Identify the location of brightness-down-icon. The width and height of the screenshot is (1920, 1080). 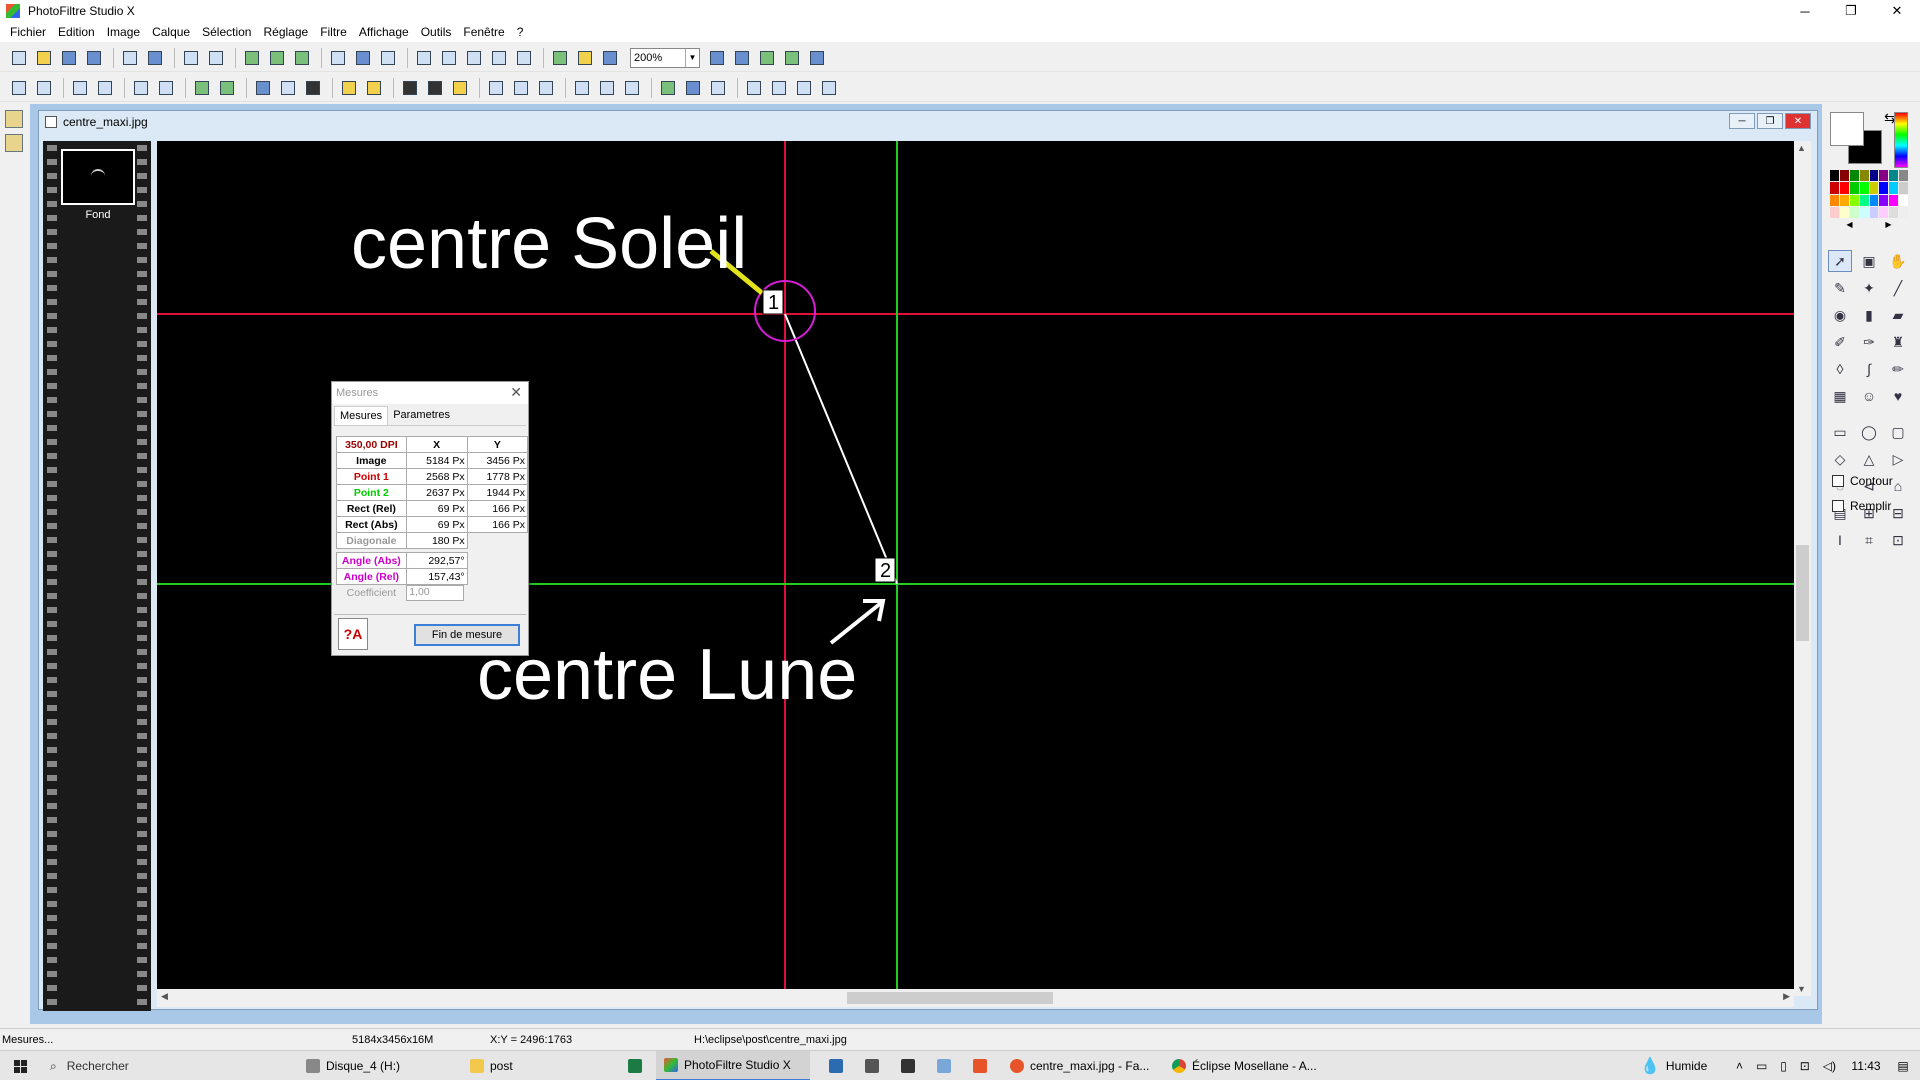
(80, 88).